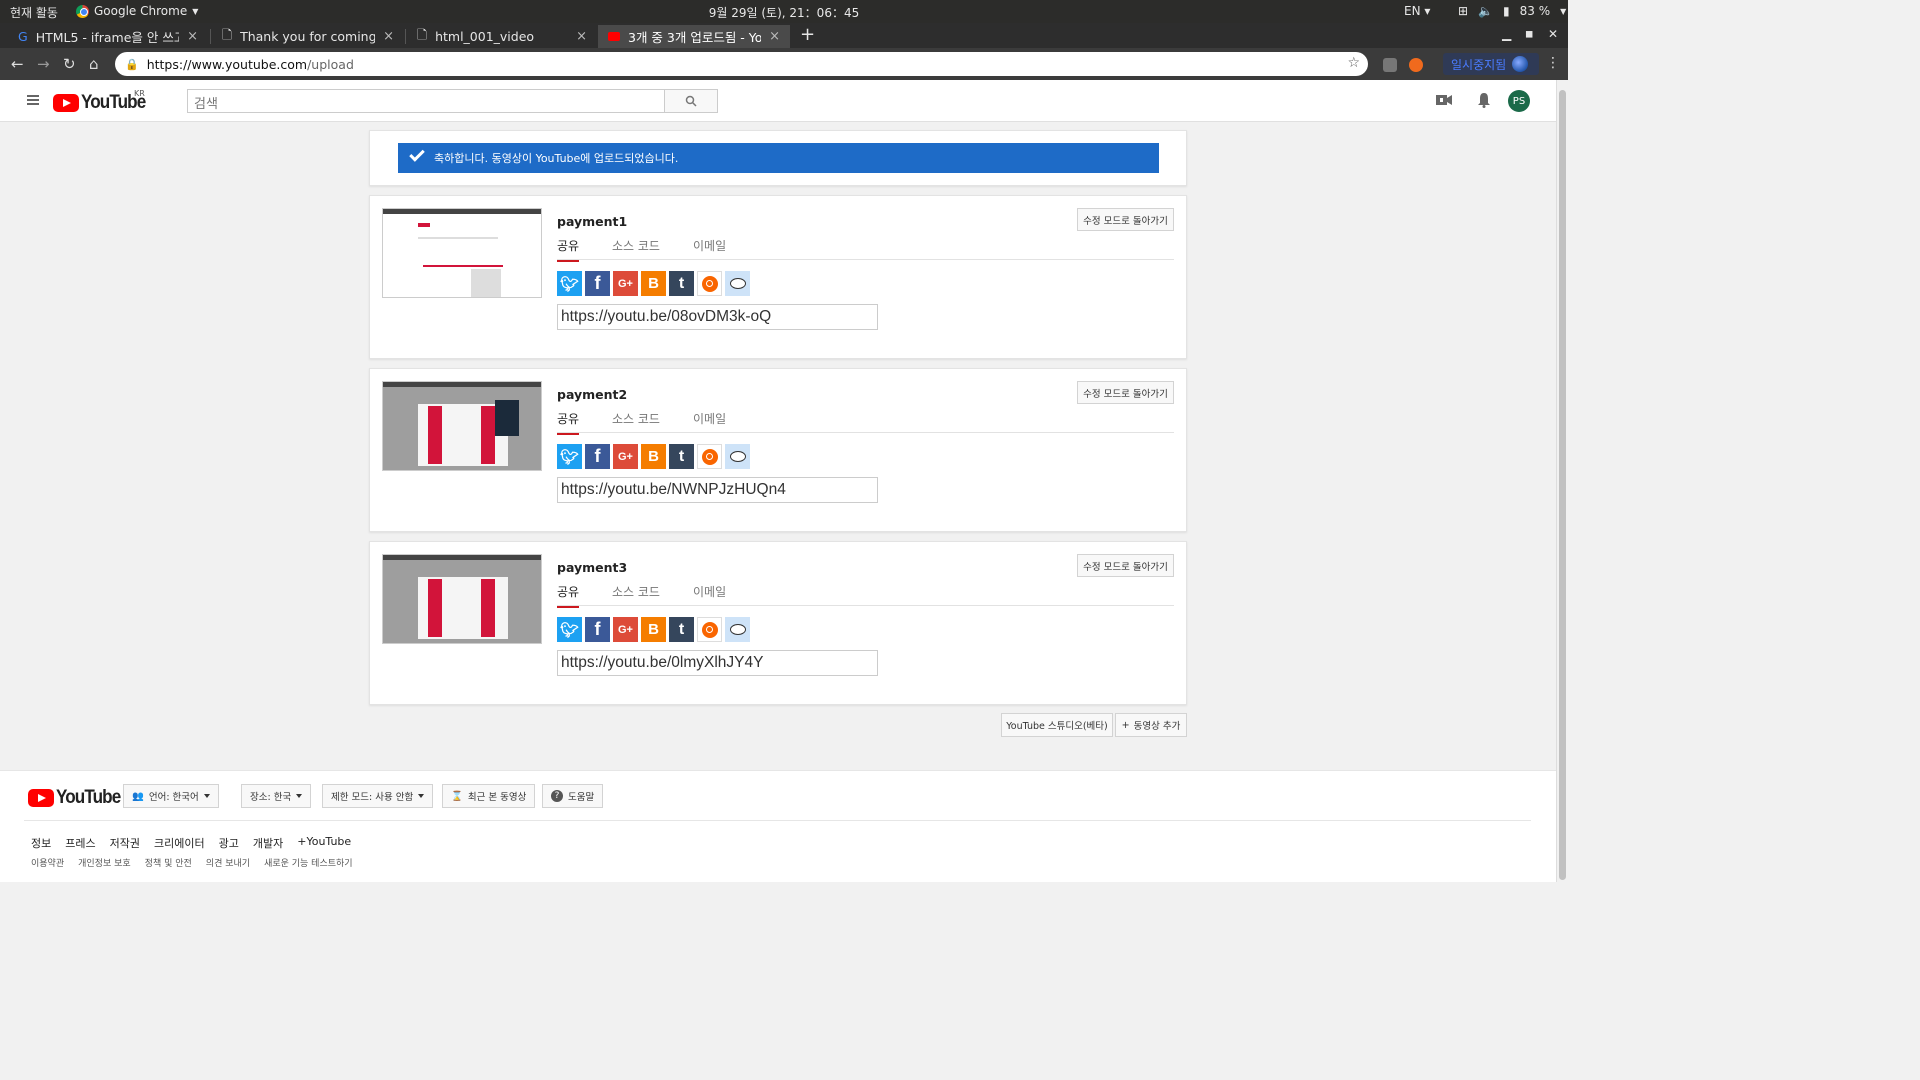 This screenshot has width=1920, height=1080. I want to click on activities-button: 현재 활동, so click(34, 12).